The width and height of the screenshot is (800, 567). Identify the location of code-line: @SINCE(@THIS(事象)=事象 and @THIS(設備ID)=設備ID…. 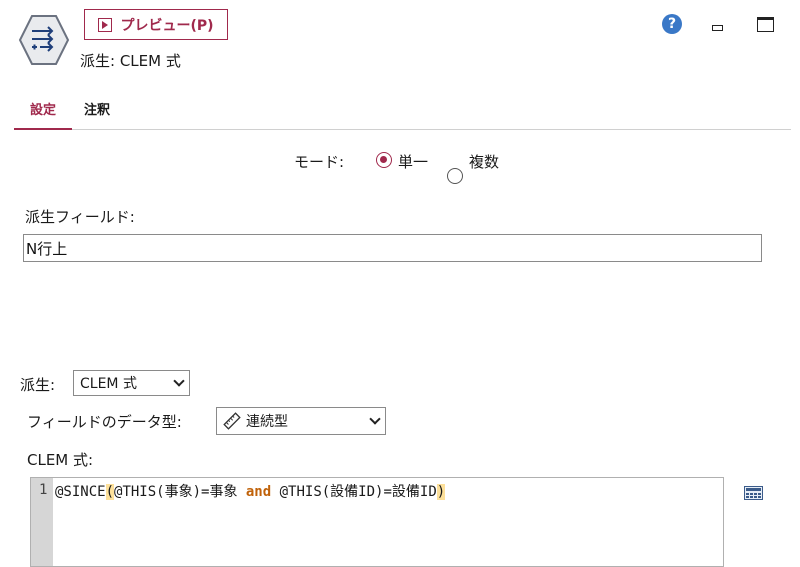
(250, 491).